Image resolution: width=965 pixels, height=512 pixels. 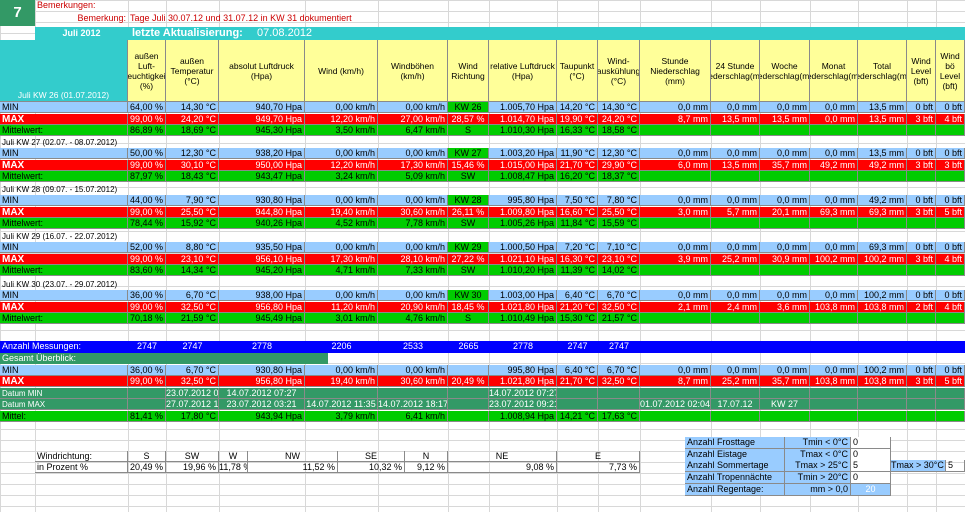 What do you see at coordinates (341, 416) in the screenshot?
I see `cell-mean-3: 3,79 km/h` at bounding box center [341, 416].